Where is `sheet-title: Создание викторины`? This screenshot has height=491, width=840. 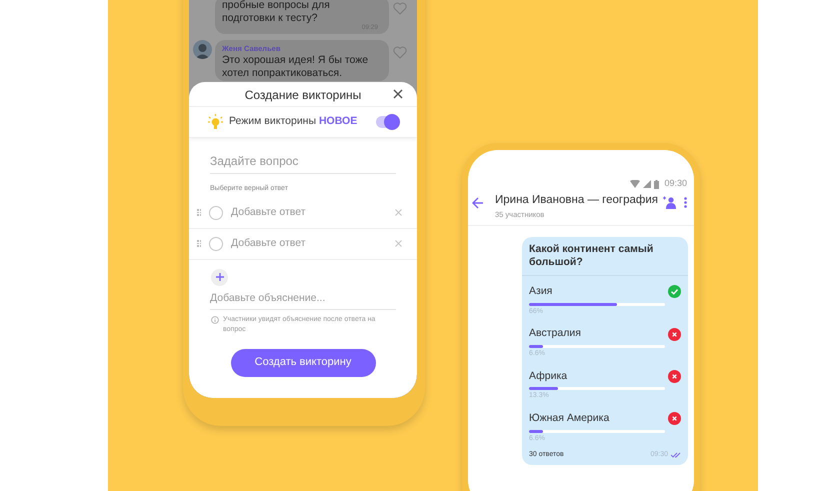
sheet-title: Создание викторины is located at coordinates (303, 95).